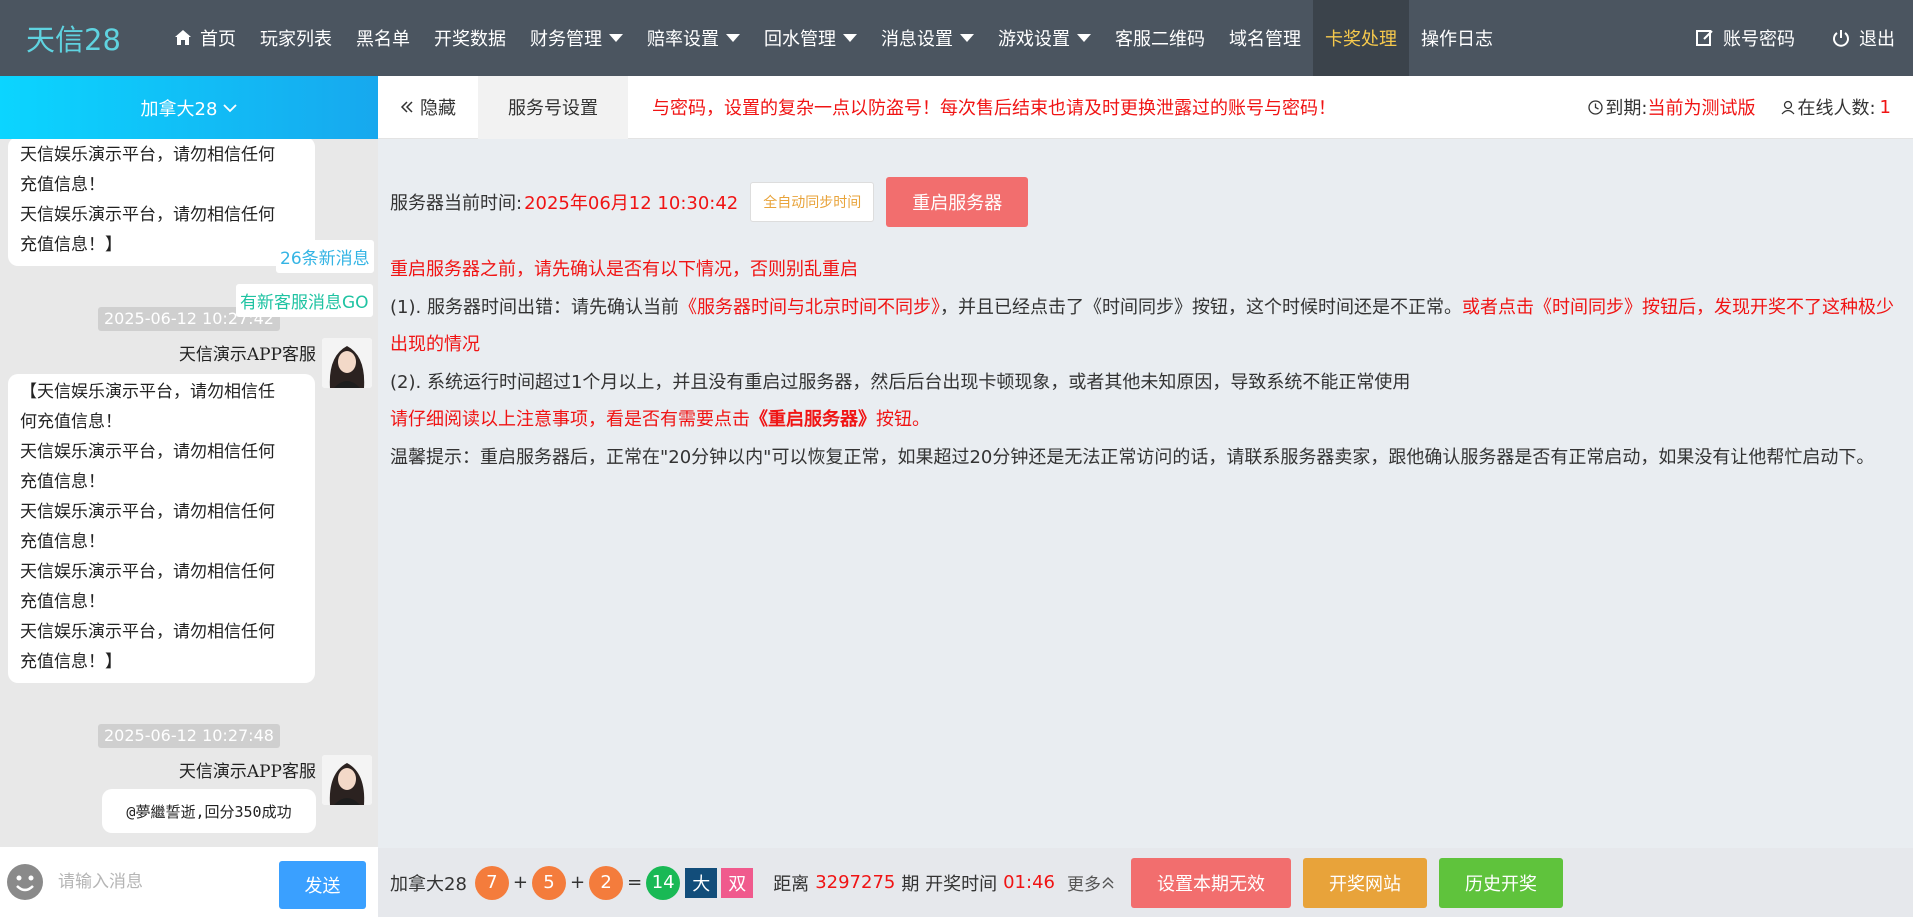 This screenshot has width=1913, height=917. What do you see at coordinates (1500, 882) in the screenshot?
I see `history-lottery-button: 历史开奖` at bounding box center [1500, 882].